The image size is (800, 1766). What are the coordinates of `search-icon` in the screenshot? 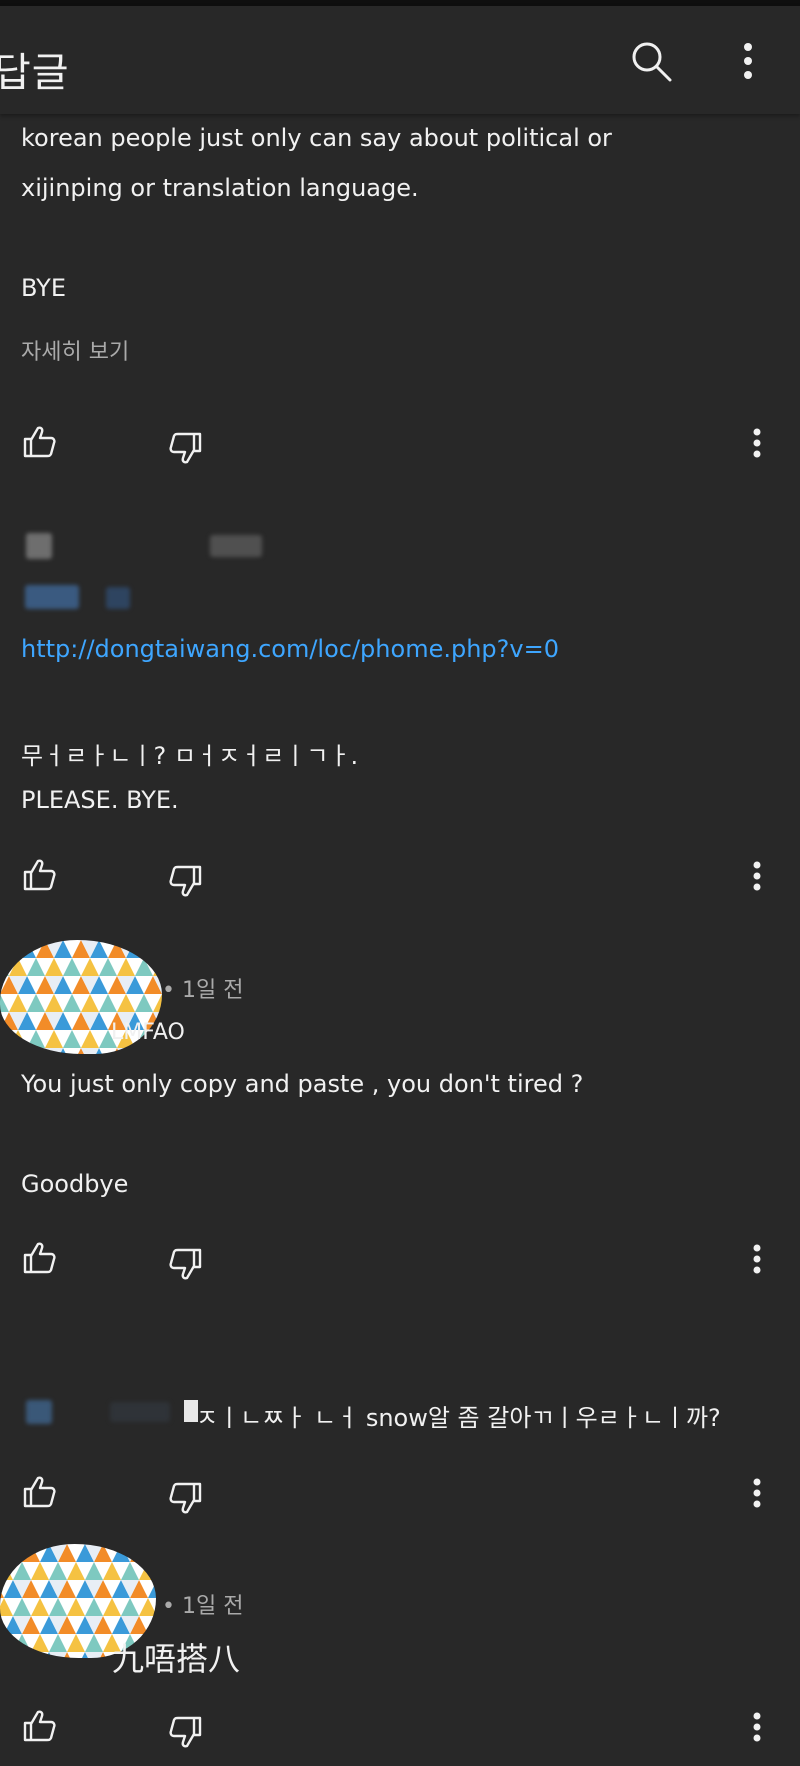 It's located at (652, 62).